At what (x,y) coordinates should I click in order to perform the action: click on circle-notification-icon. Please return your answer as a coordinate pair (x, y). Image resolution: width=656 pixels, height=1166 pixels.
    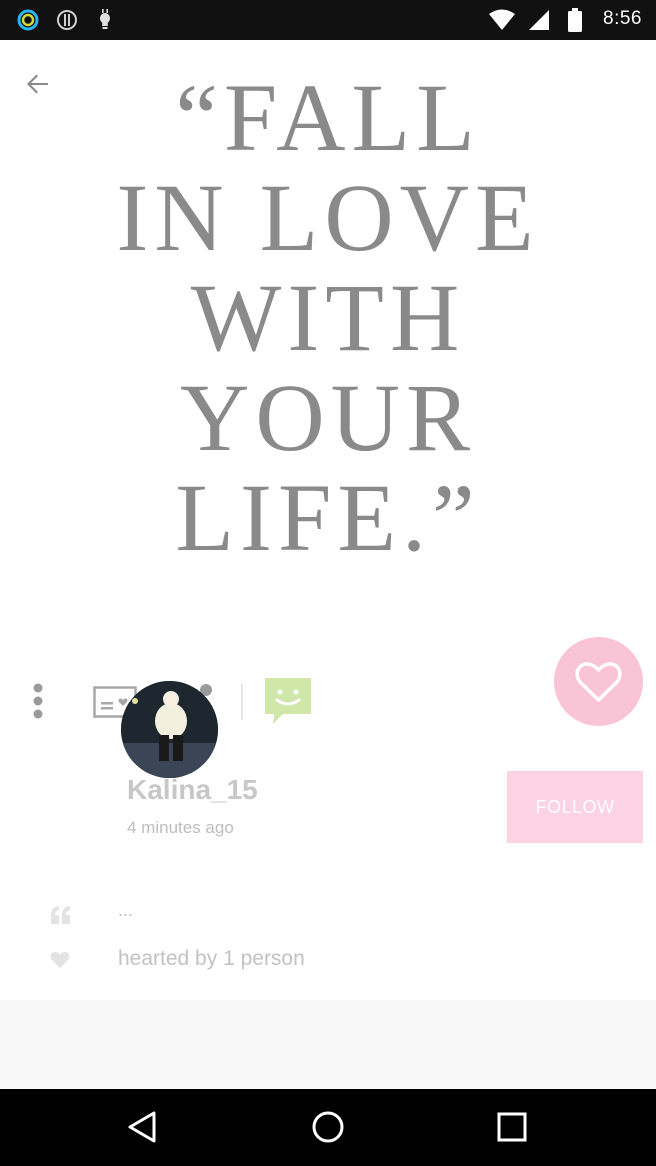
    Looking at the image, I should click on (28, 20).